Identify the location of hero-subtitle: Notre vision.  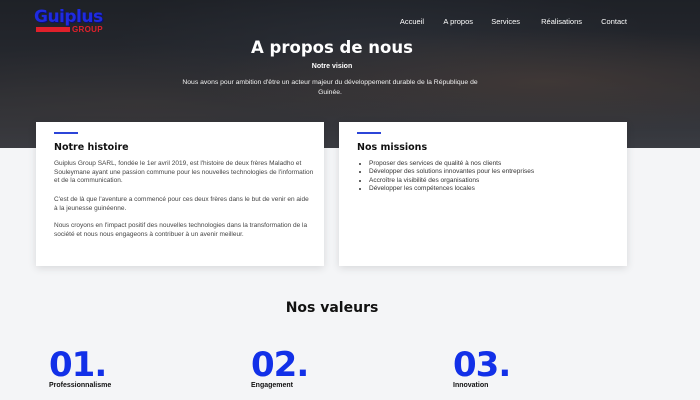
(332, 66).